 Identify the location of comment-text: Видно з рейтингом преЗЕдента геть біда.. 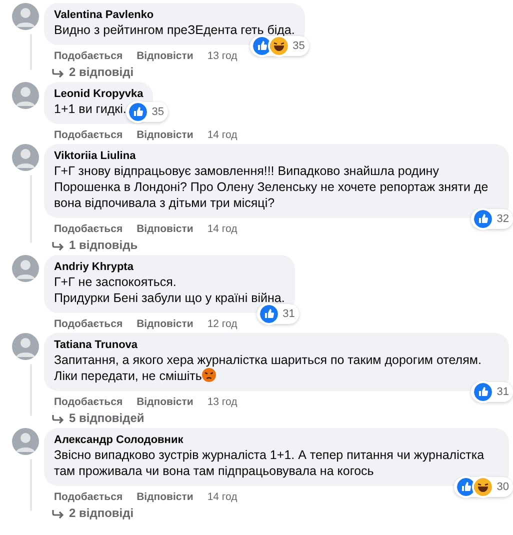
(174, 30).